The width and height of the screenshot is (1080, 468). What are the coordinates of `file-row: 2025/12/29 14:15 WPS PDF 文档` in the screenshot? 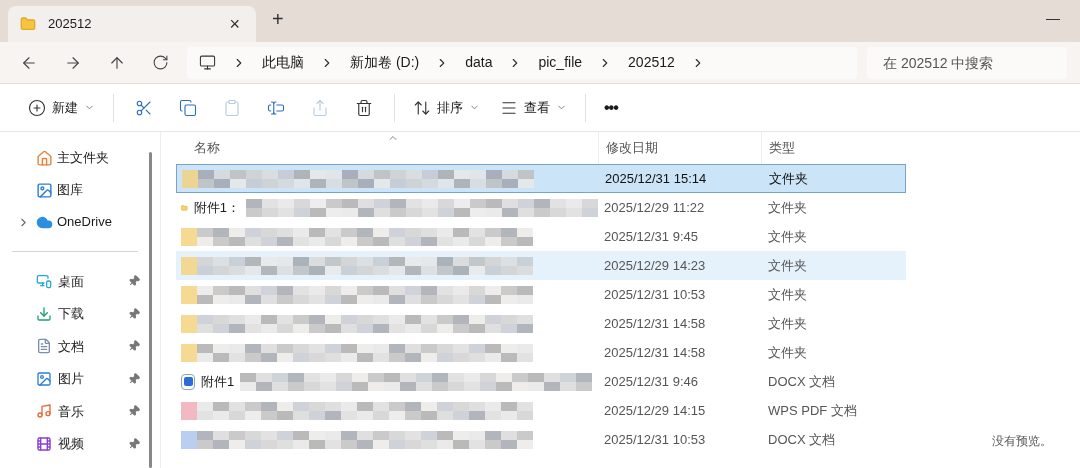 It's located at (541, 410).